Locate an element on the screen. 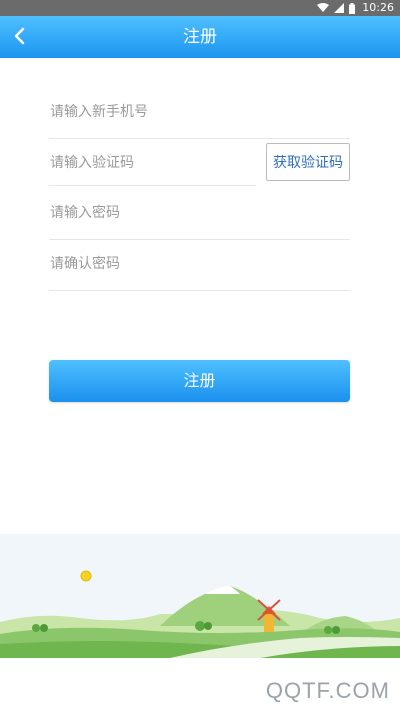 The image size is (400, 710). confirm-password-row is located at coordinates (200, 265).